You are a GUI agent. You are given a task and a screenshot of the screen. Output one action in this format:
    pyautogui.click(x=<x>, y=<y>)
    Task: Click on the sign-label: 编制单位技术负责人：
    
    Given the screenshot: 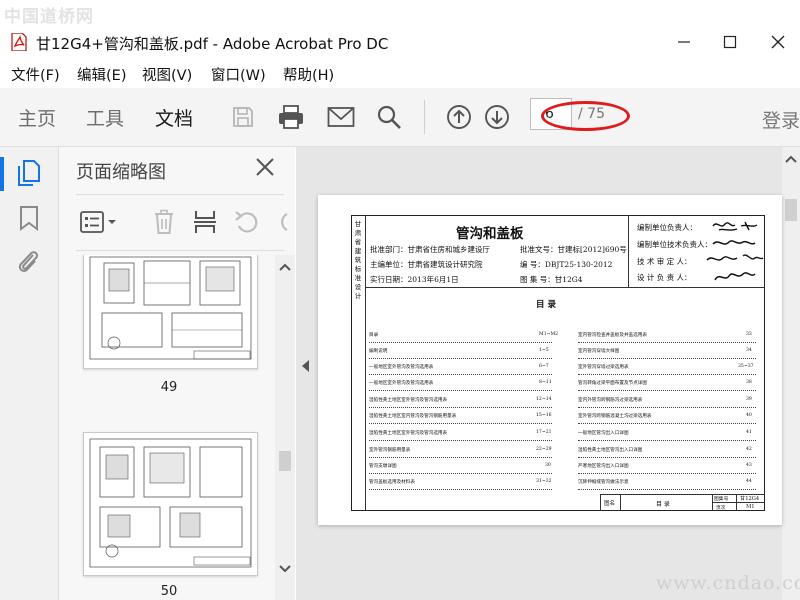 What is the action you would take?
    pyautogui.click(x=674, y=244)
    